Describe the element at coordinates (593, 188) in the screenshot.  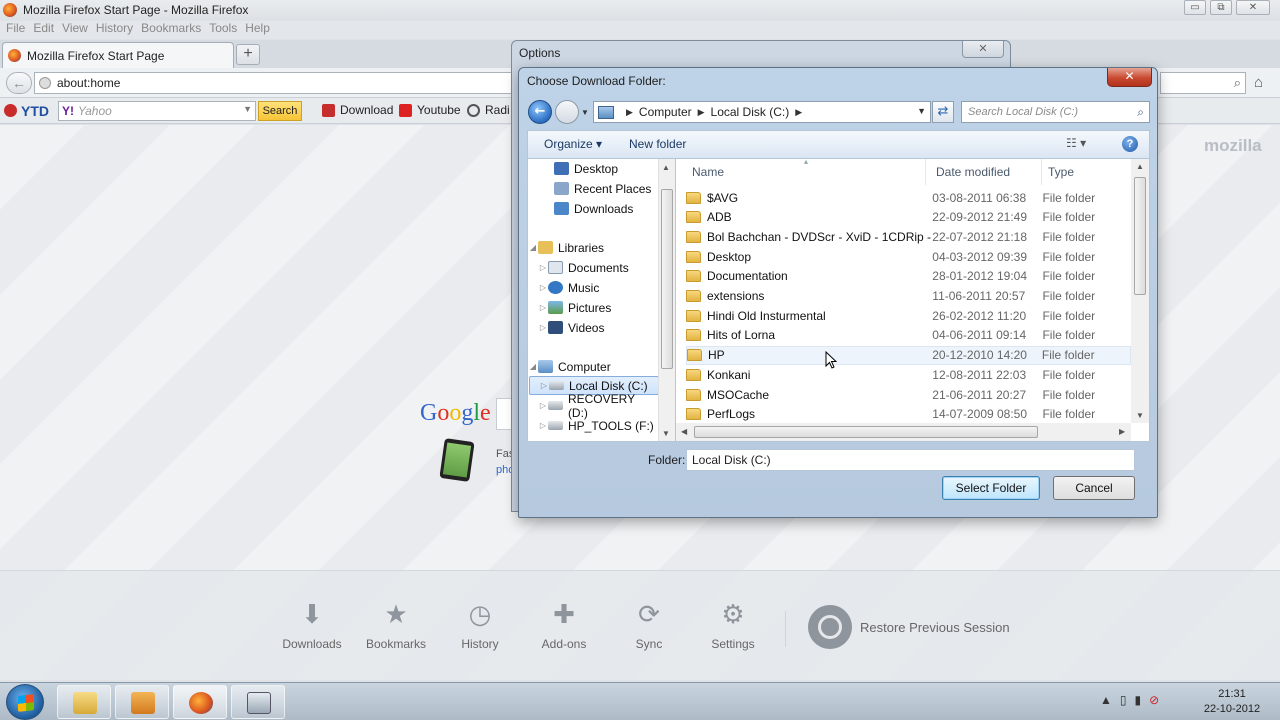
I see `nav-item-recent-places: Recent Places` at that location.